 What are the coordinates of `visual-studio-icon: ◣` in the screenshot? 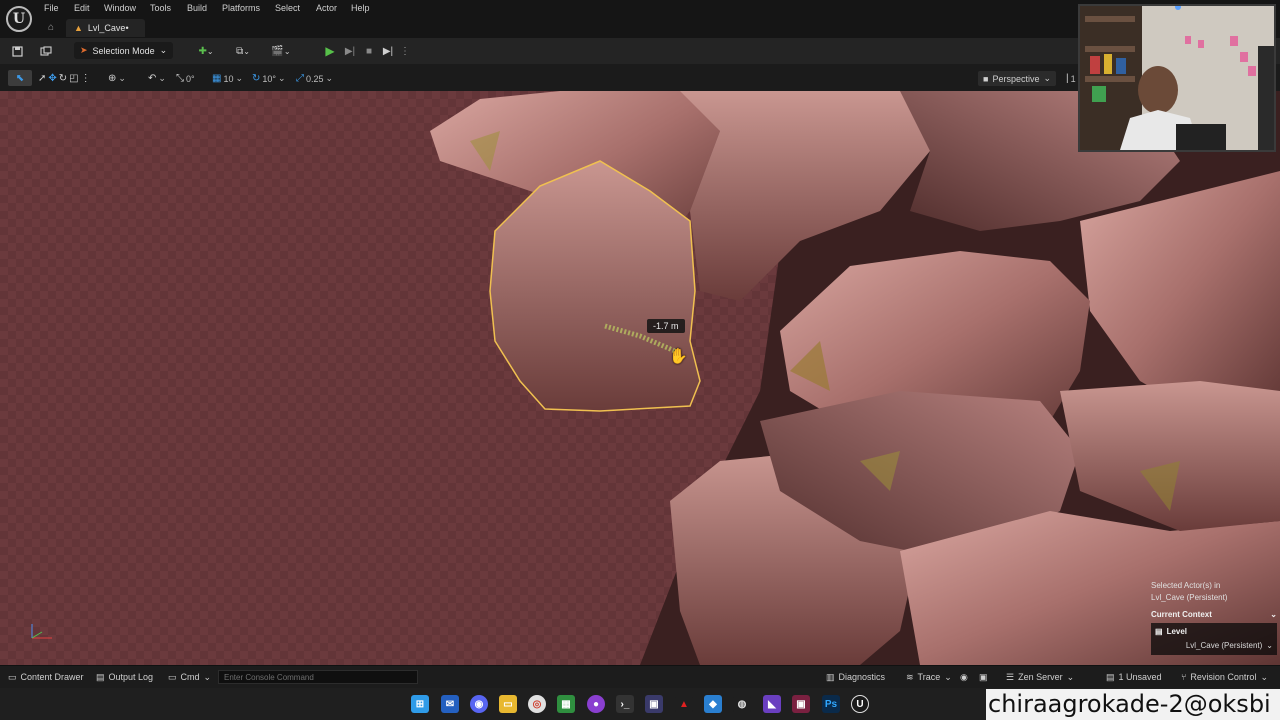 It's located at (772, 704).